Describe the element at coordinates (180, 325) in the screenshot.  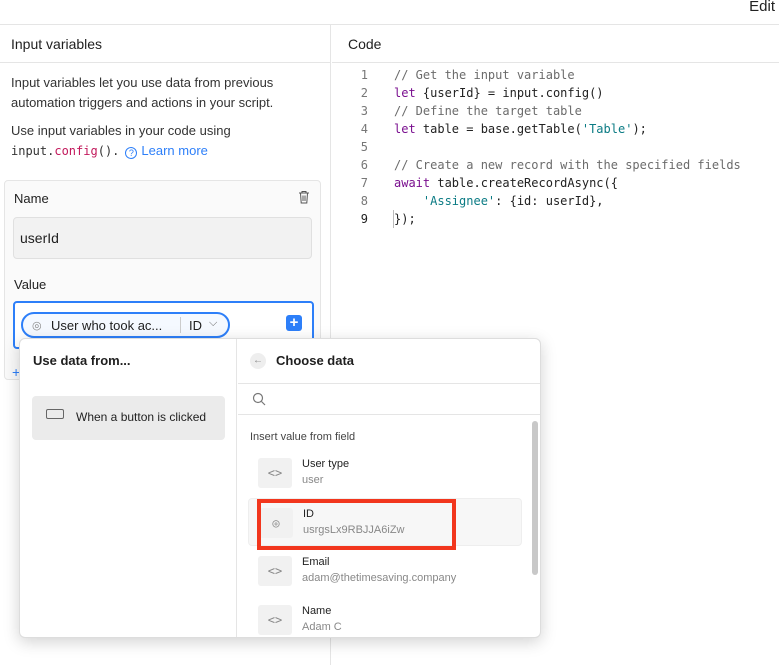
I see `token-divider` at that location.